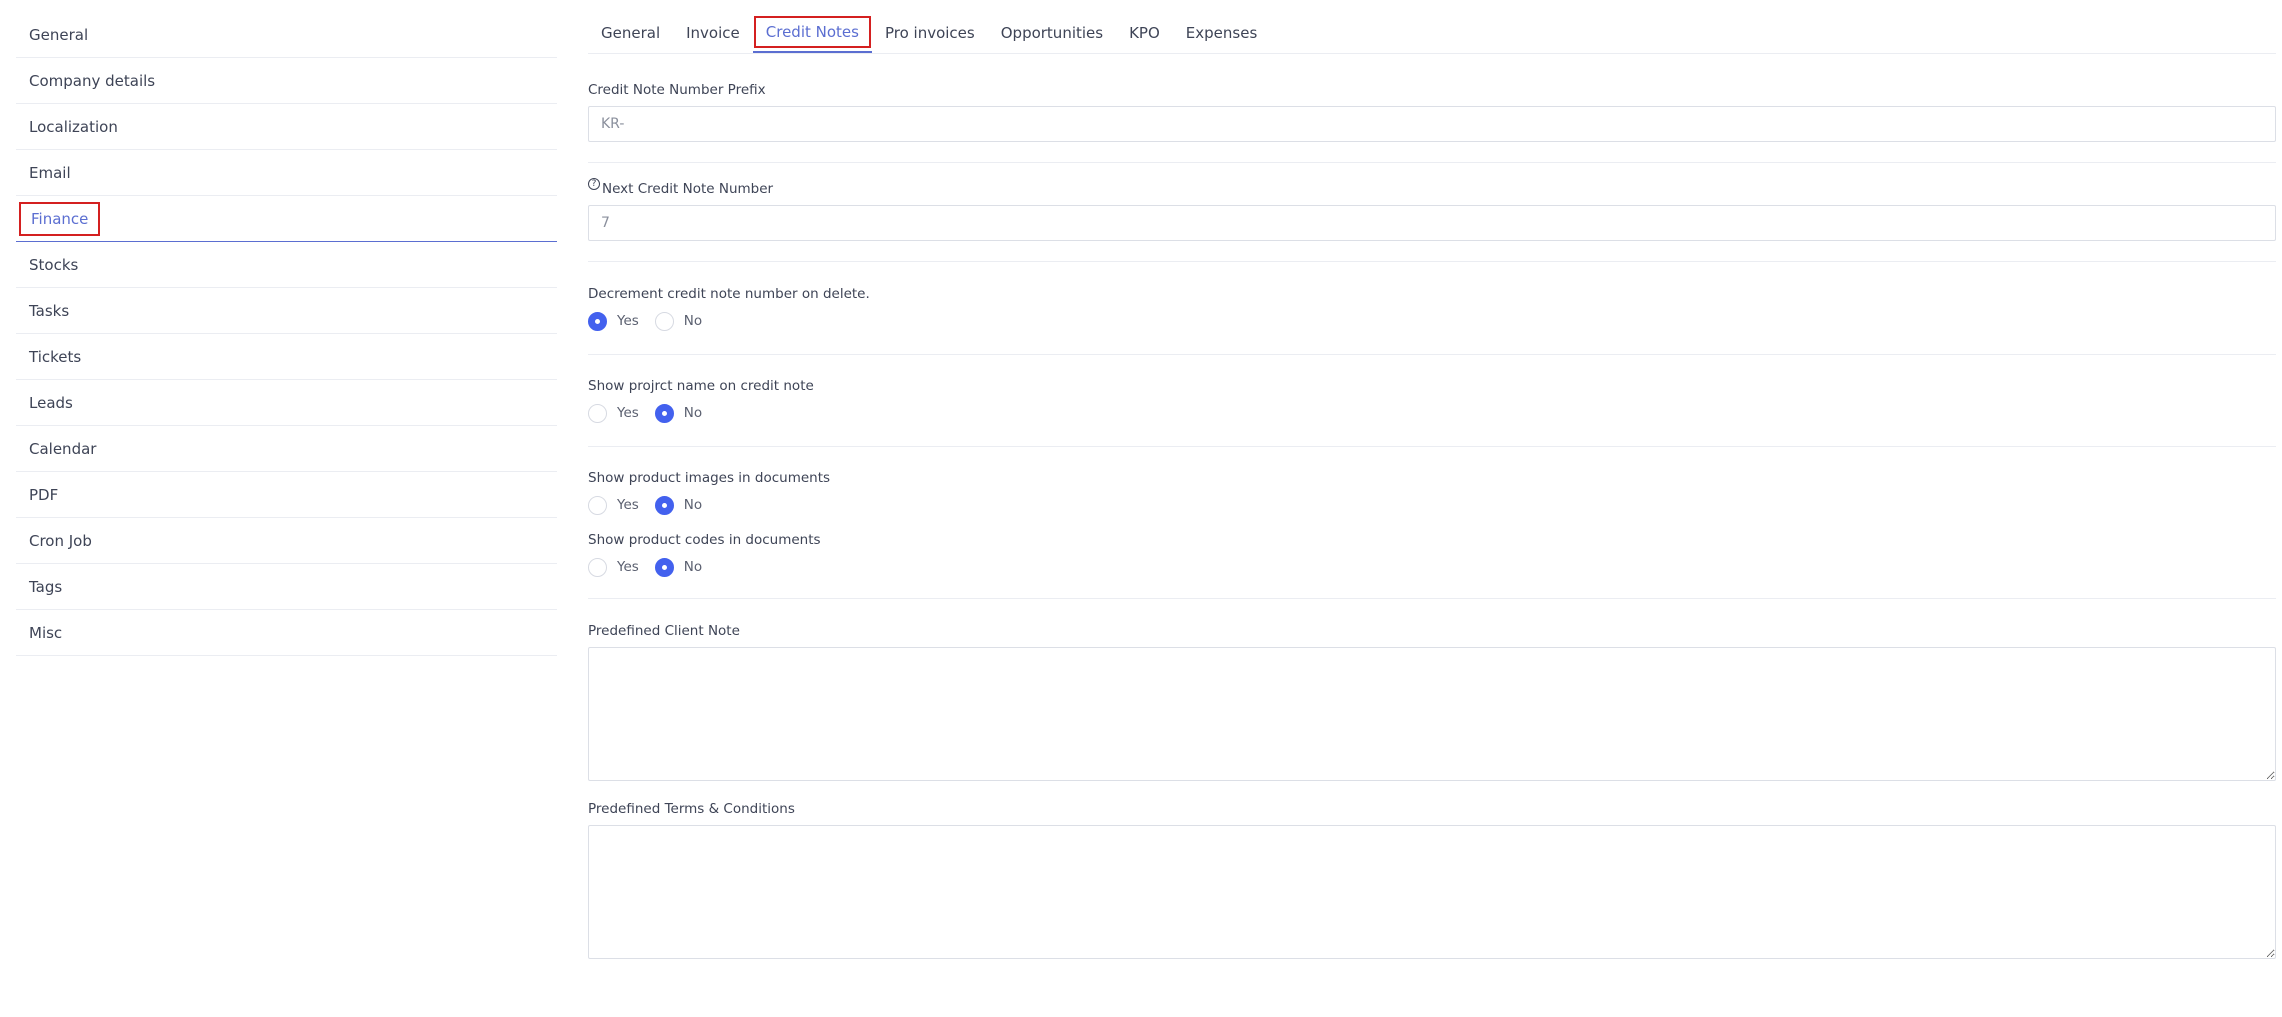 This screenshot has width=2282, height=1017. I want to click on tab-credit-notes: Credit Notes, so click(812, 32).